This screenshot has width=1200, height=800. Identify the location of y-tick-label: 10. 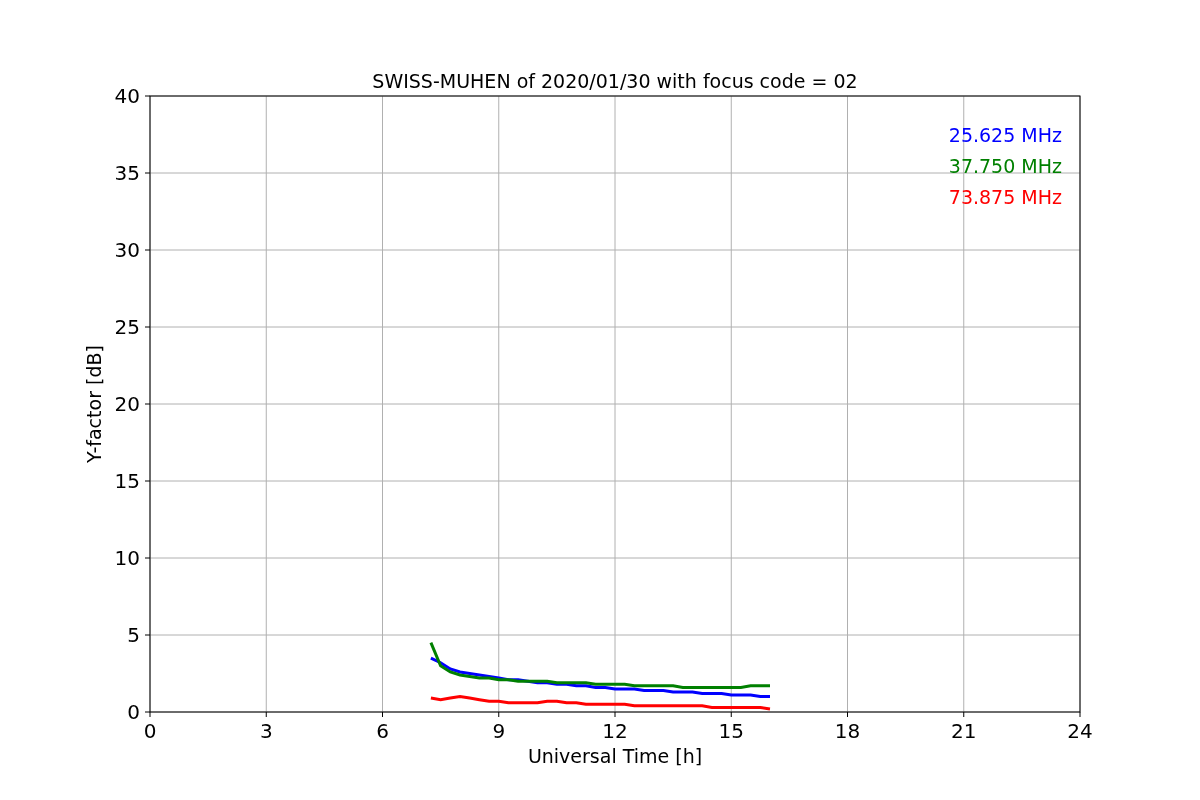
(127, 558).